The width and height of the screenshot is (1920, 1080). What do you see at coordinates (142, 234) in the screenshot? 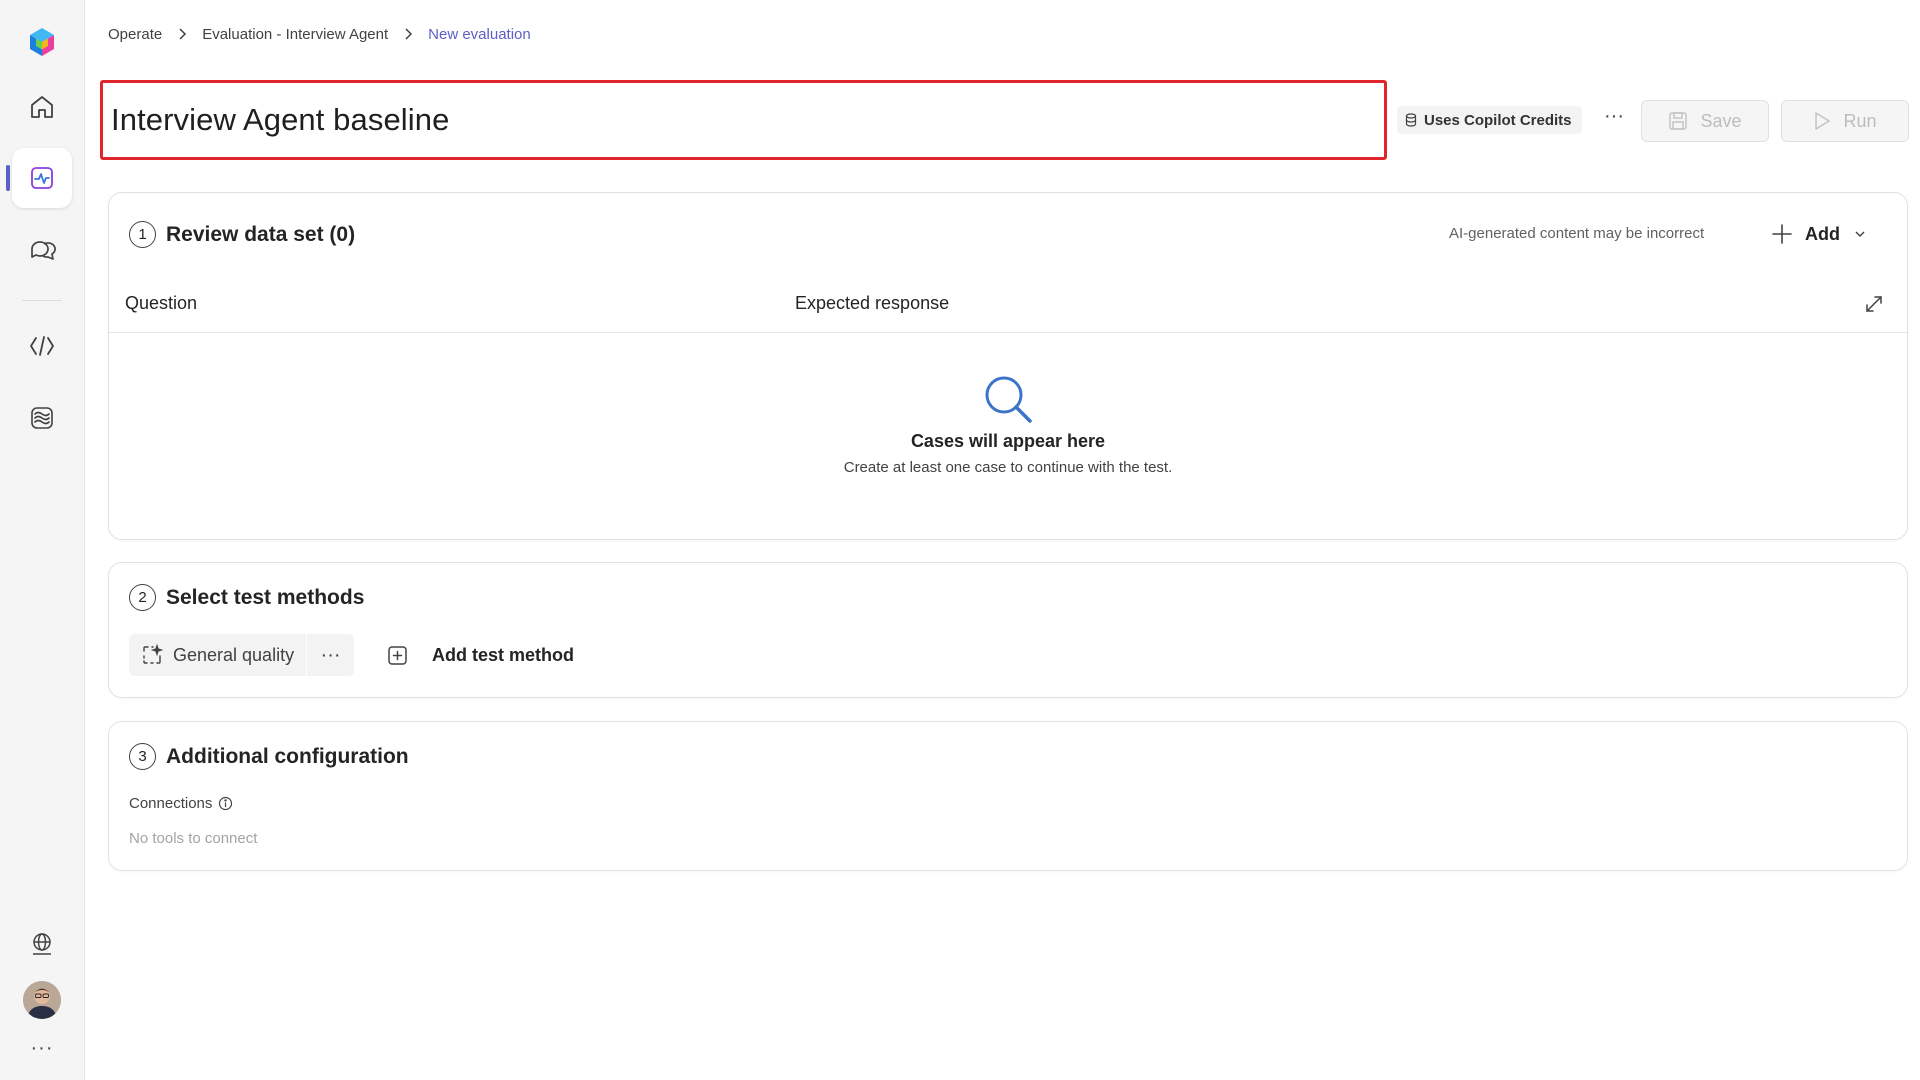
I see `step-number: 1` at bounding box center [142, 234].